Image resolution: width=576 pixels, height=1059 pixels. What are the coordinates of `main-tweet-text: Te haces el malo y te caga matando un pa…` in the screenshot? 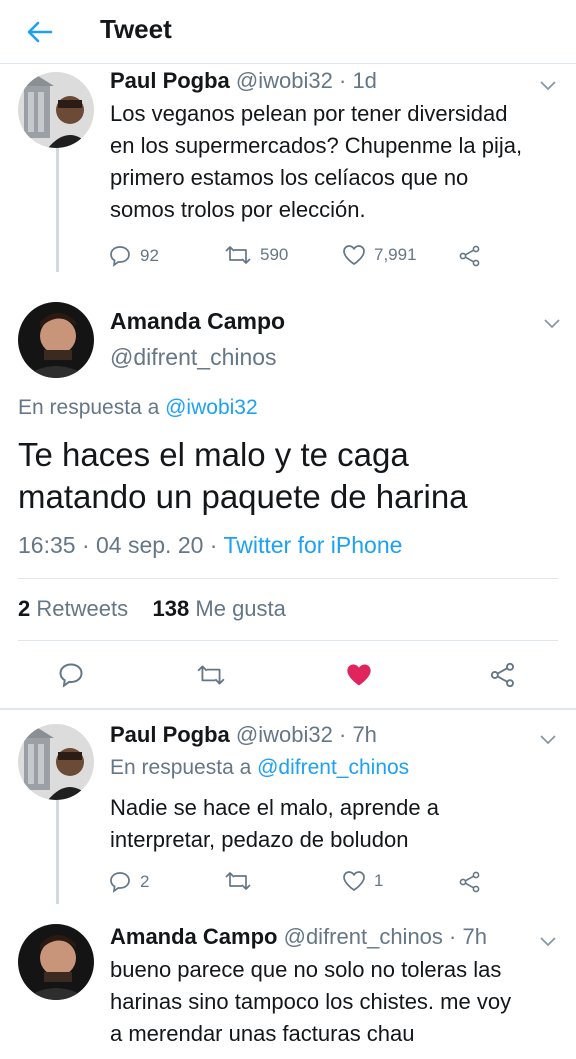 It's located at (288, 476).